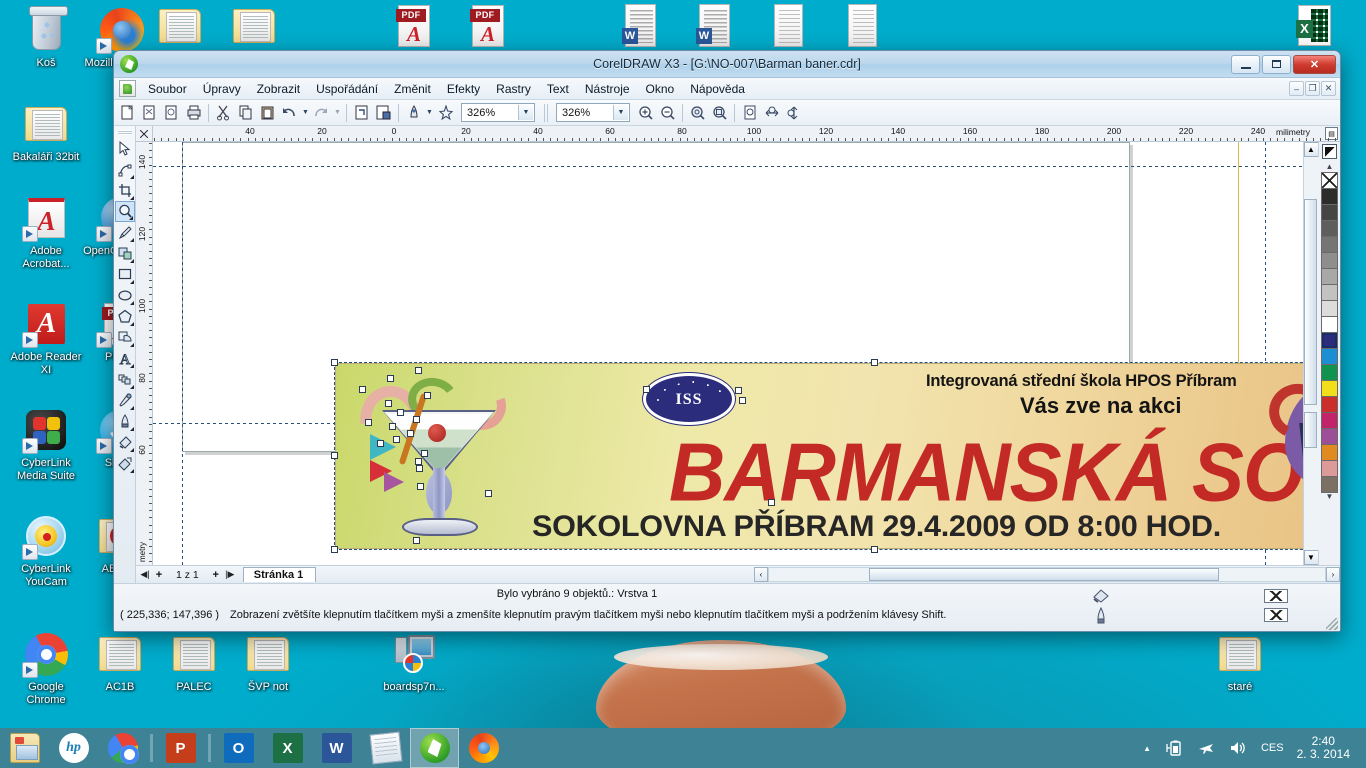 The image size is (1366, 768). What do you see at coordinates (289, 112) in the screenshot?
I see `undo-icon` at bounding box center [289, 112].